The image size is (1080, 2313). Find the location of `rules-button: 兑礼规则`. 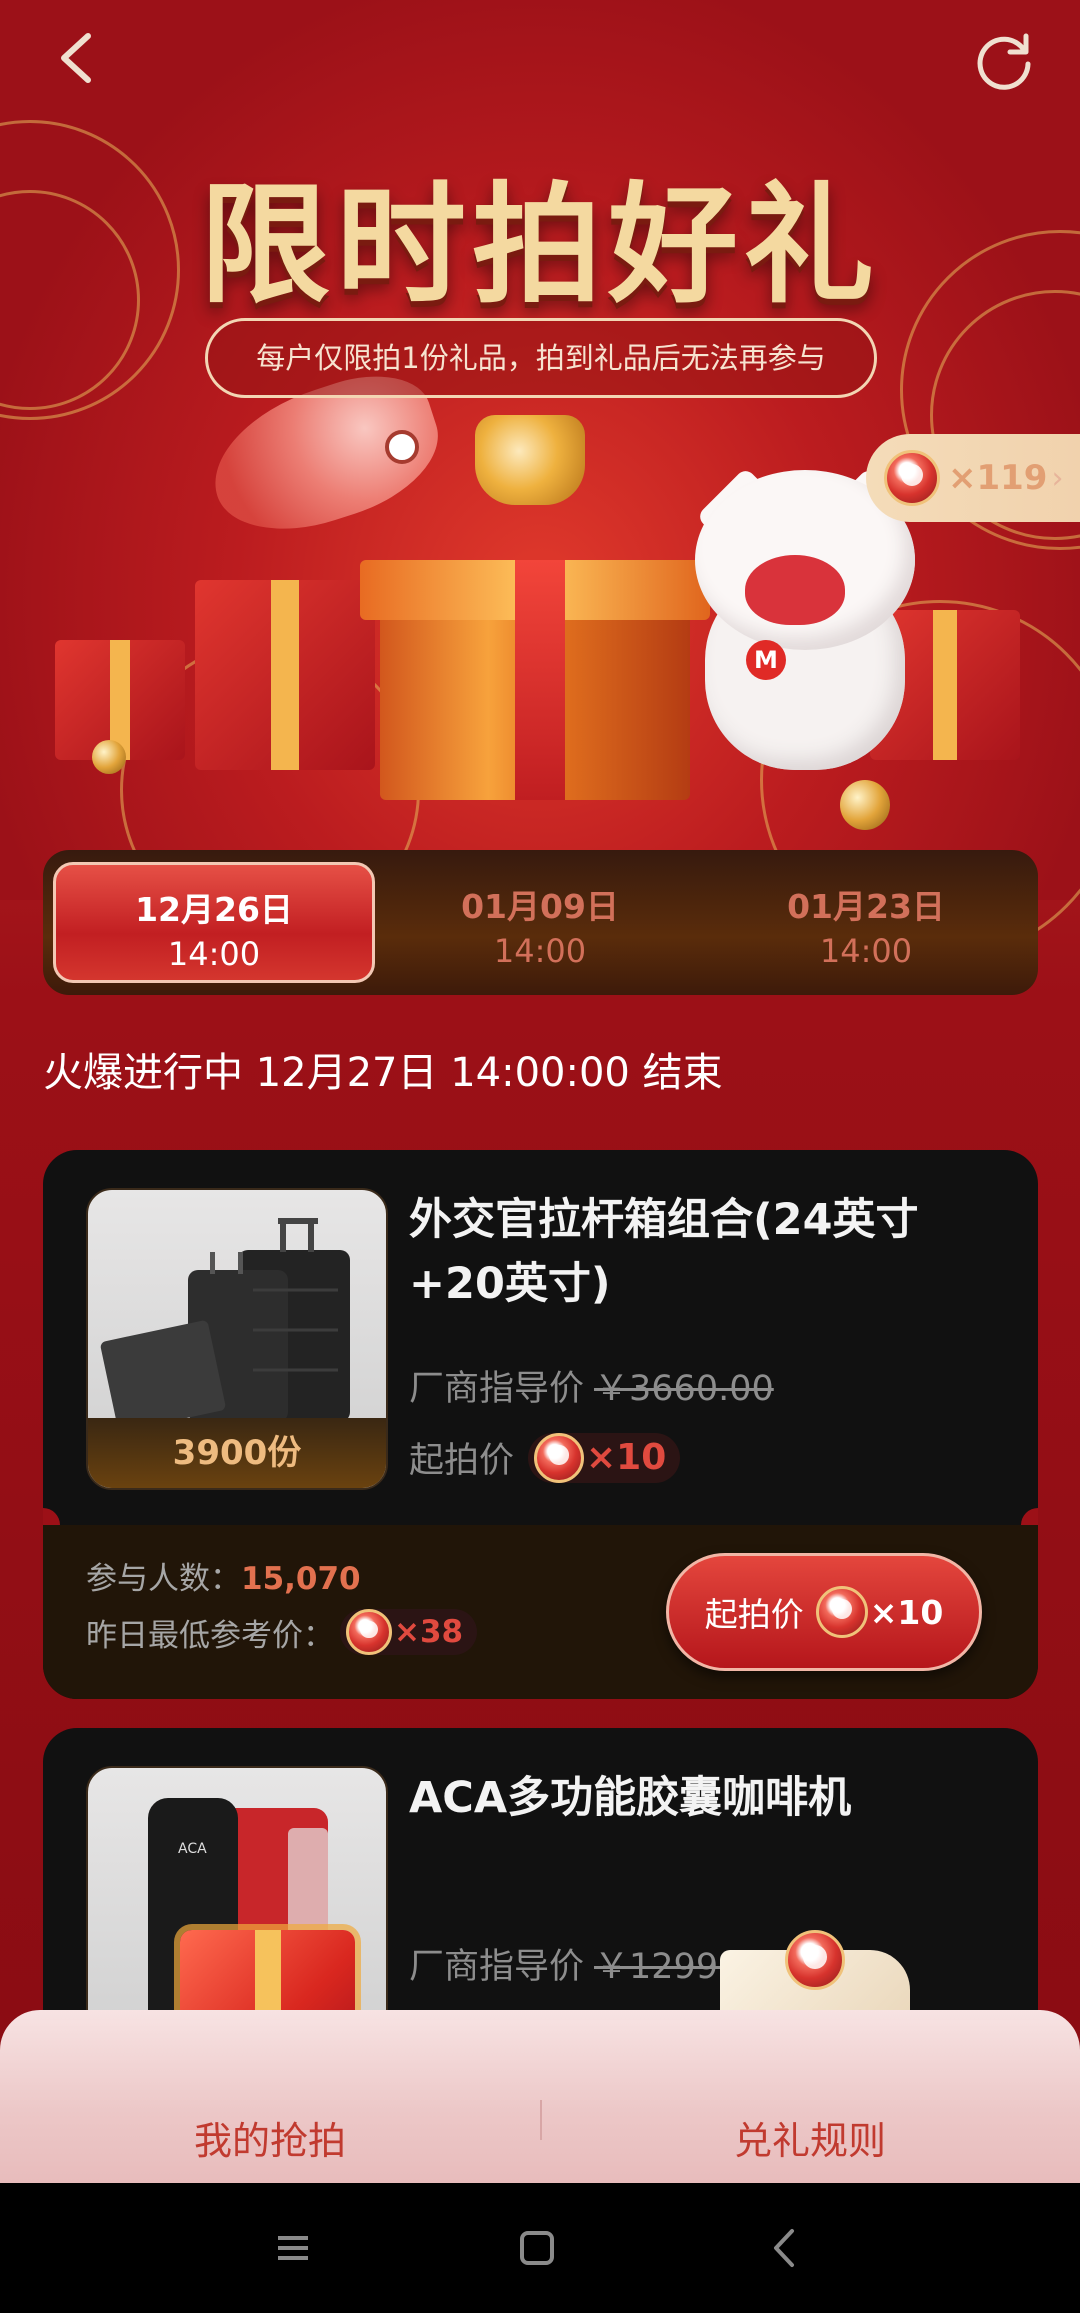

rules-button: 兑礼规则 is located at coordinates (810, 2137).